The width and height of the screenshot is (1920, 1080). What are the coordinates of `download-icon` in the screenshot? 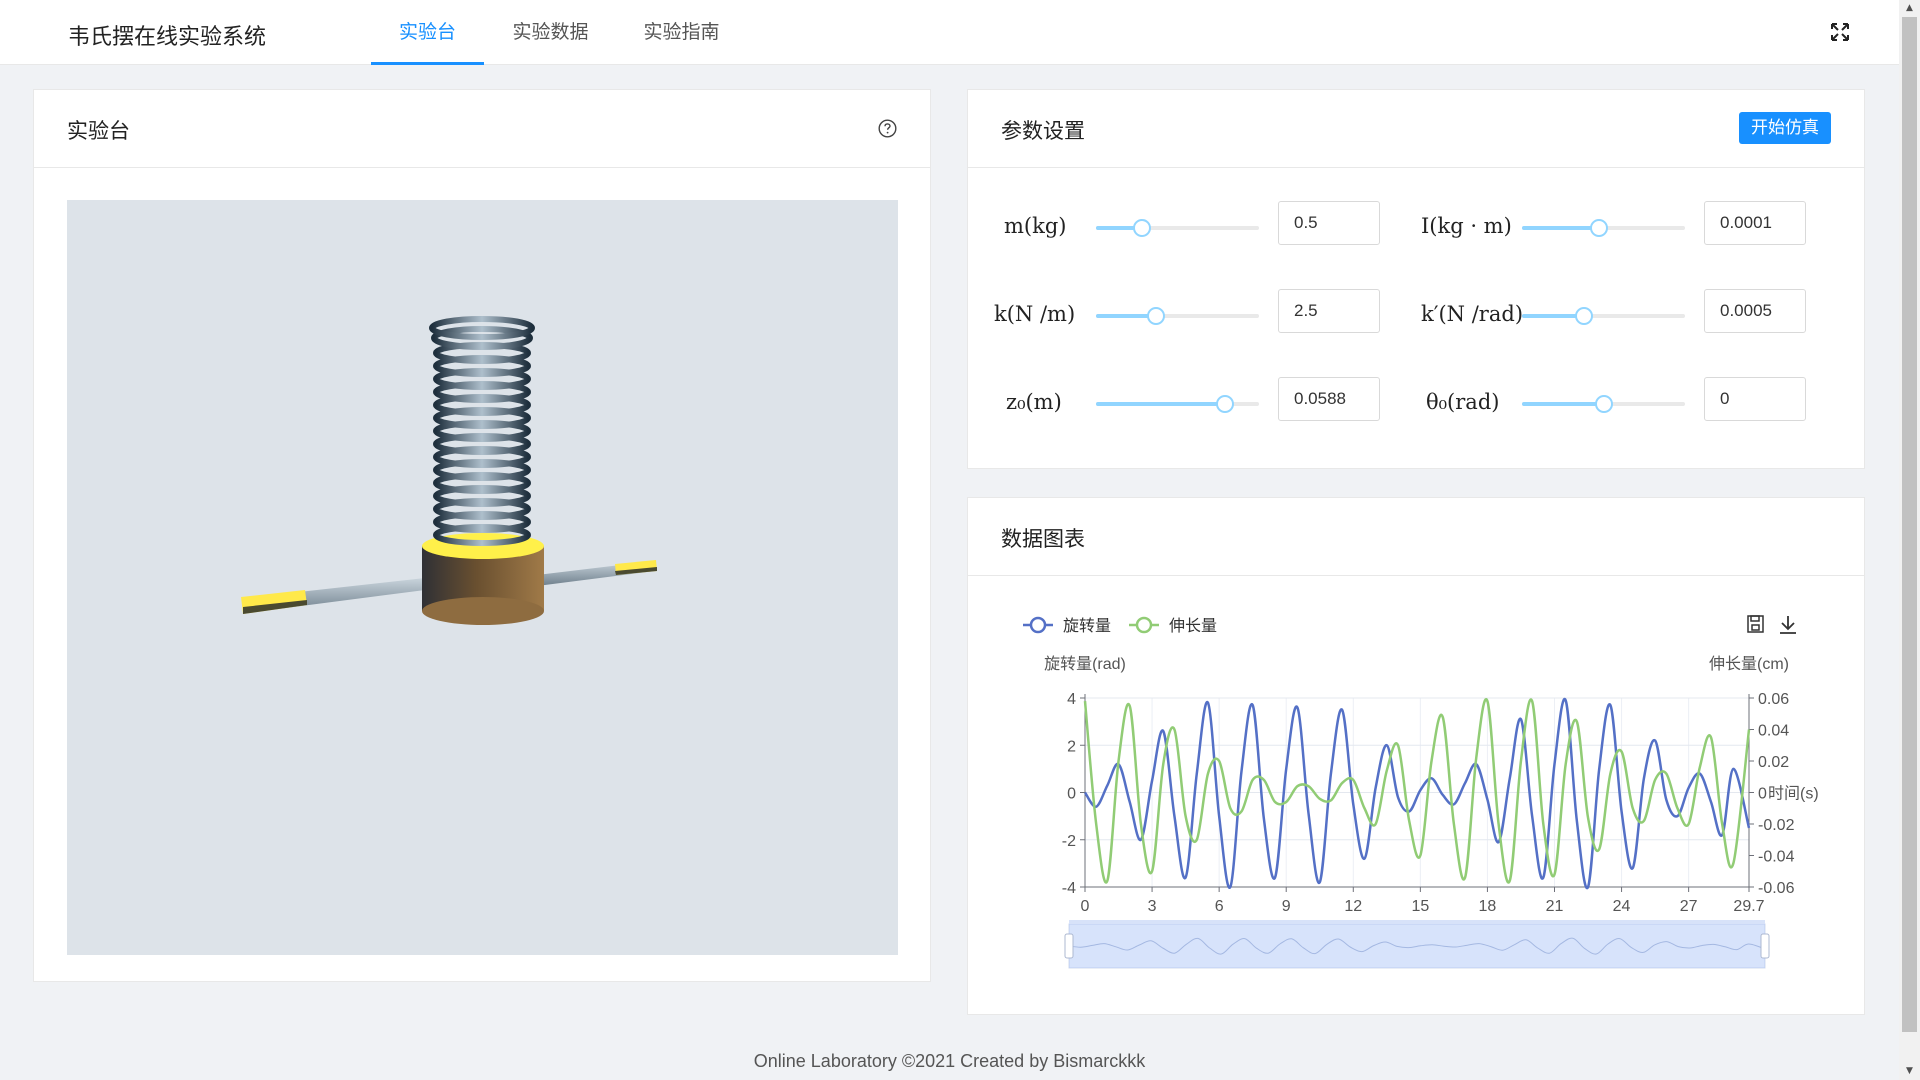 It's located at (1788, 625).